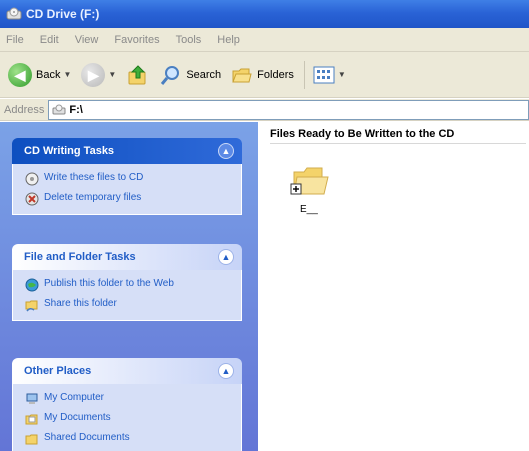 The width and height of the screenshot is (529, 451). I want to click on forward-dropdown-icon: ▼, so click(112, 74).